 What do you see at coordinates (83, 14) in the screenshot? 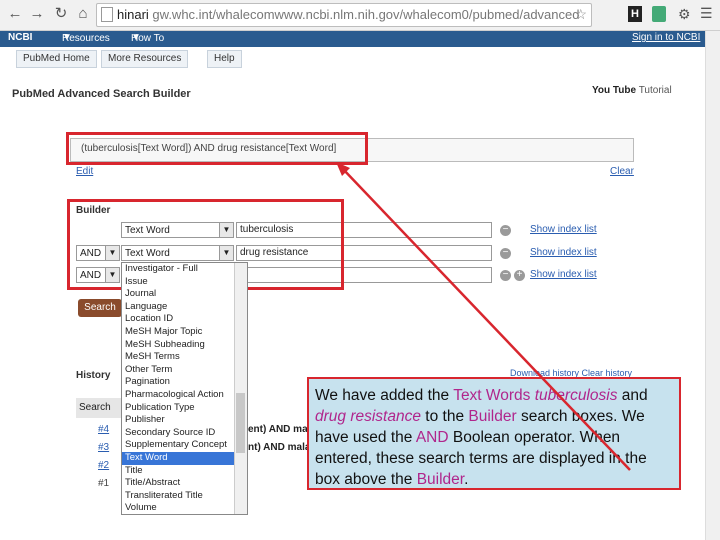
I see `home-icon: ⌂` at bounding box center [83, 14].